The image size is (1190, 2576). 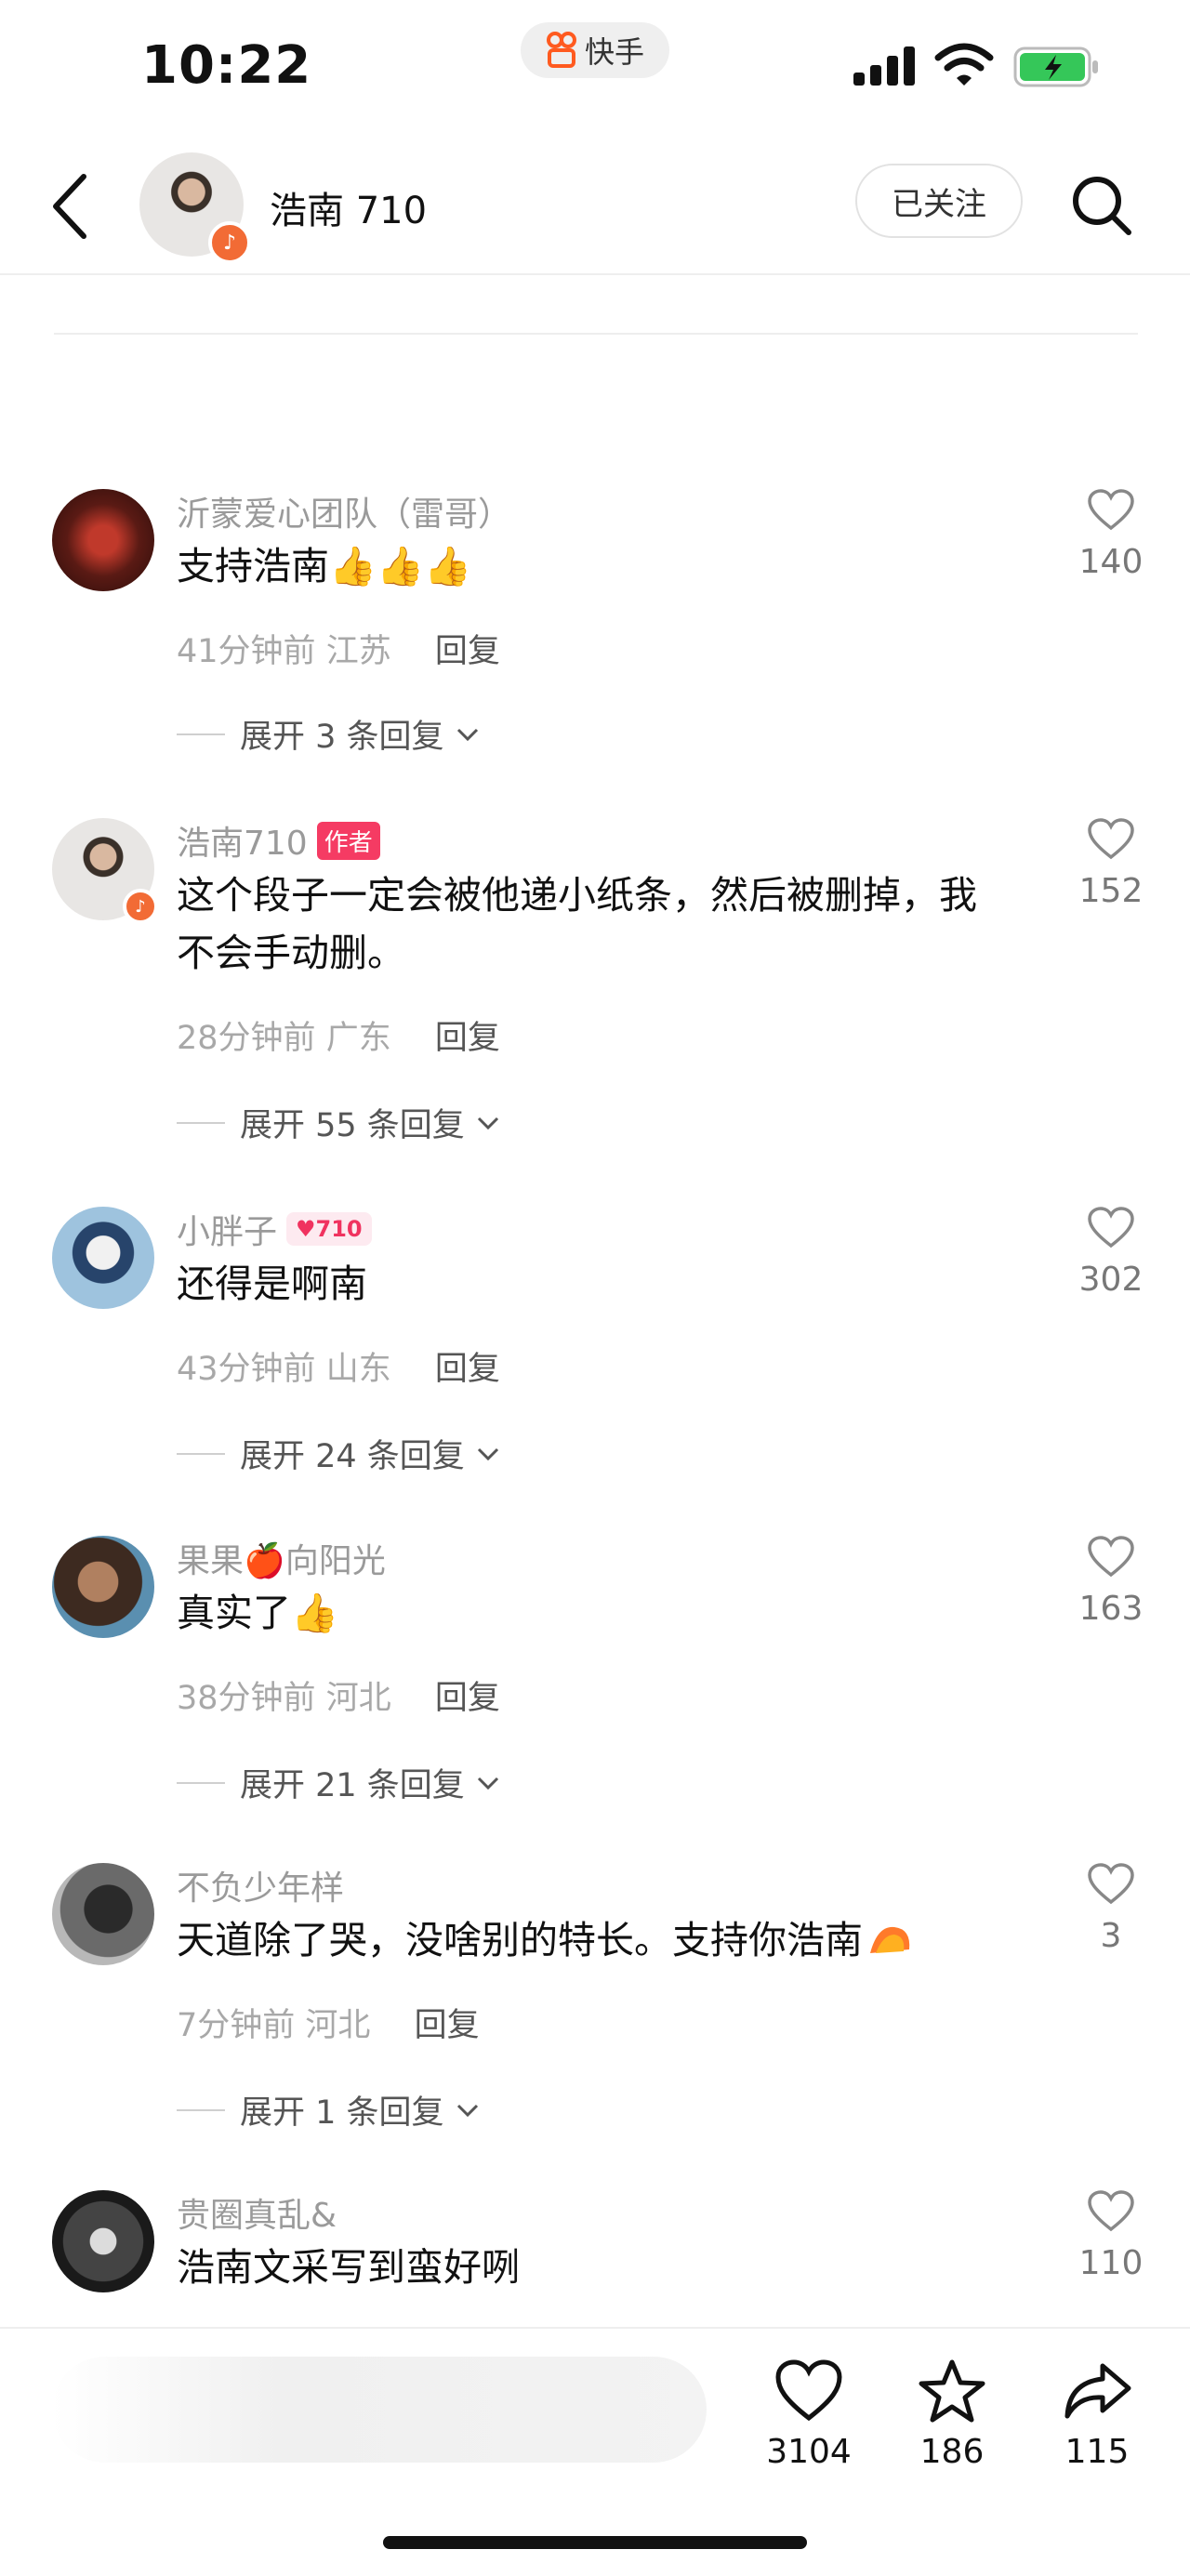 What do you see at coordinates (808, 2390) in the screenshot?
I see `heart-icon` at bounding box center [808, 2390].